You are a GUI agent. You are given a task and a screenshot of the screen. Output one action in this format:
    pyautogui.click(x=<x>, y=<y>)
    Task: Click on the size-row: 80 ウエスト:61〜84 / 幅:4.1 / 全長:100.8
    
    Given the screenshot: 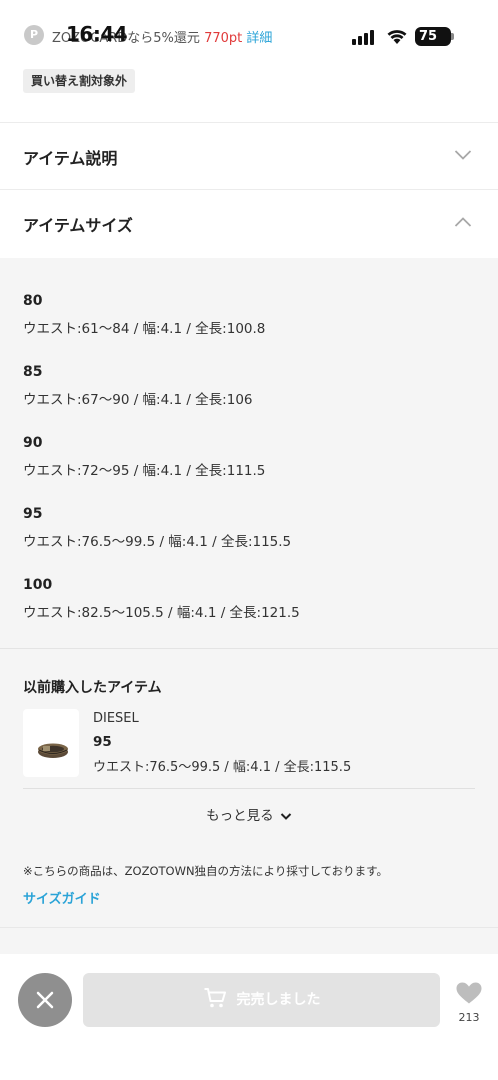 What is the action you would take?
    pyautogui.click(x=144, y=315)
    